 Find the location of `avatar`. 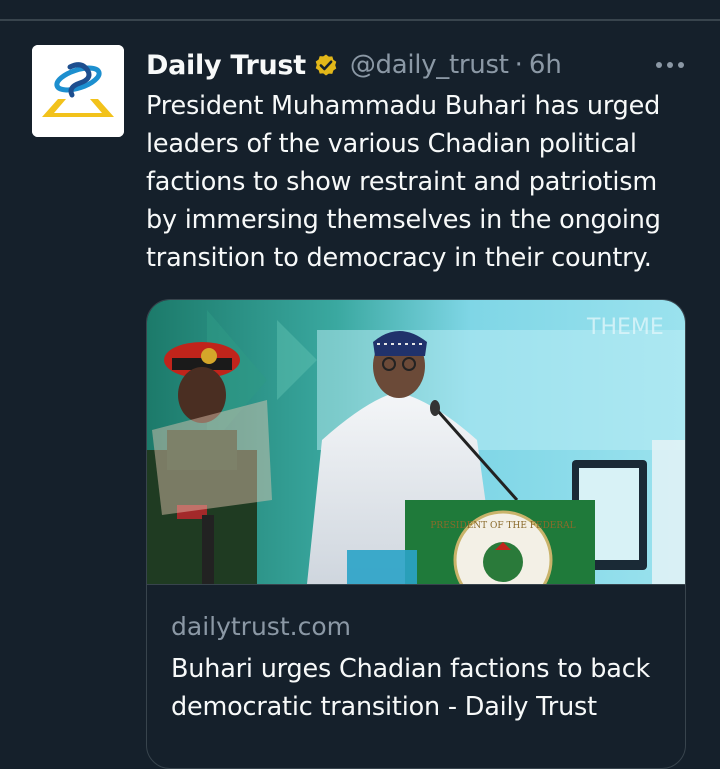

avatar is located at coordinates (78, 91).